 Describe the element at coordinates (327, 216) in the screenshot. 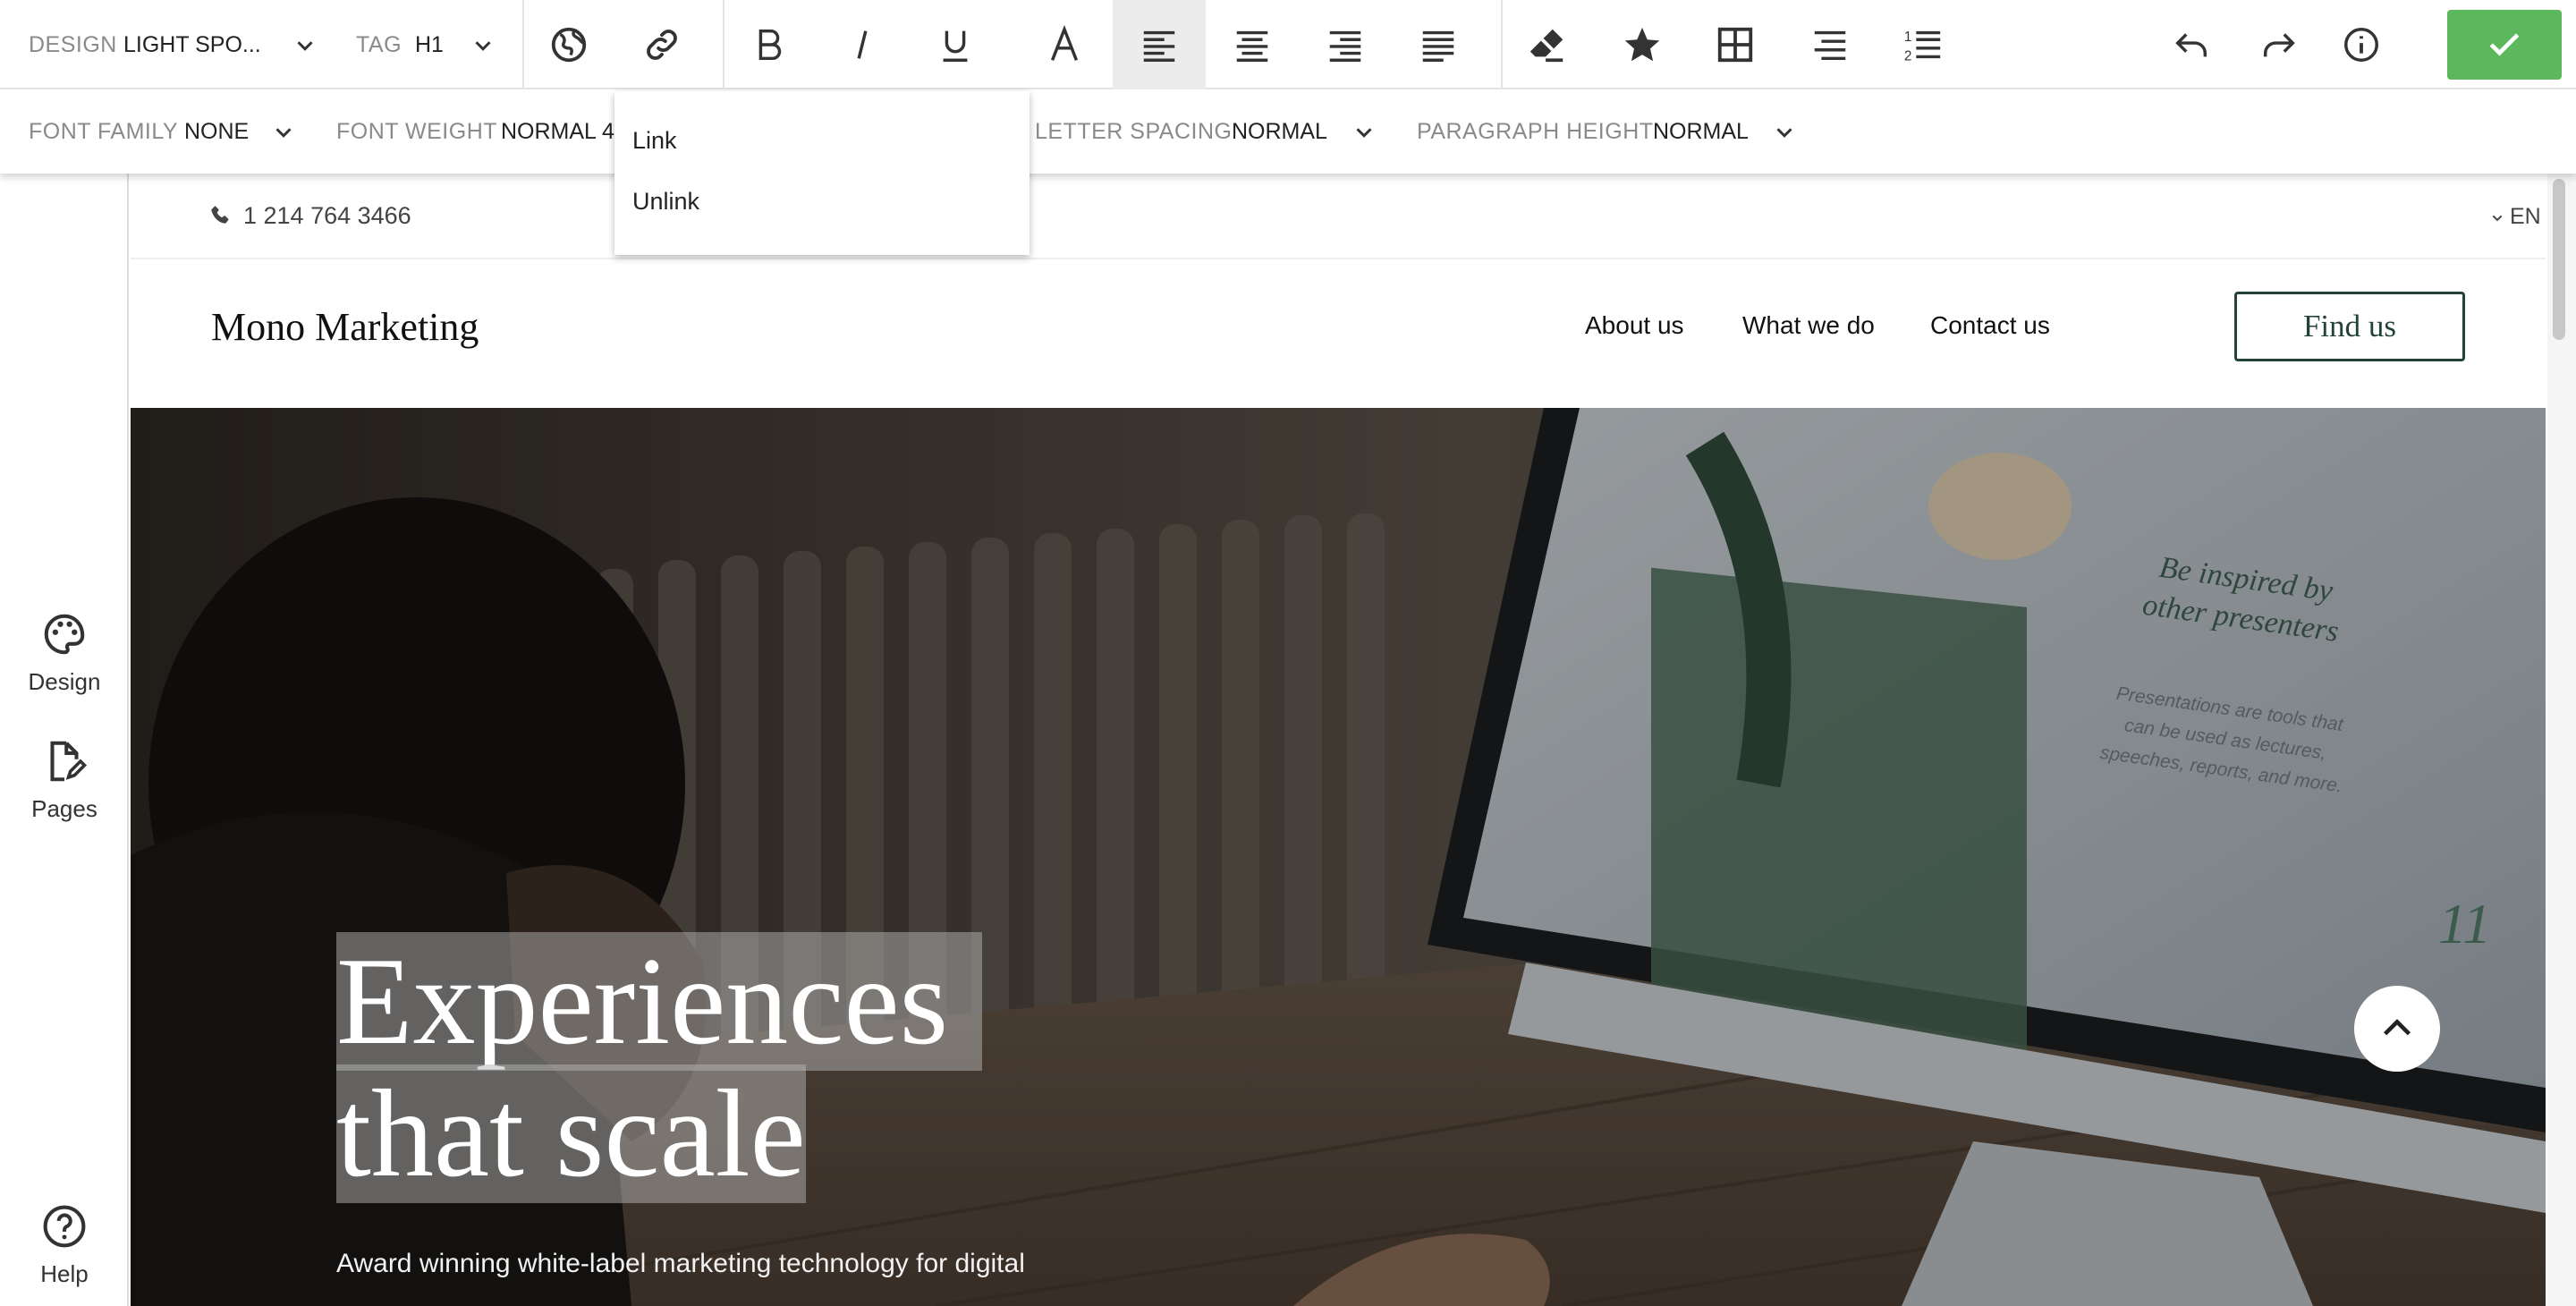

I see `phone-number: 1 214 764 3466` at that location.